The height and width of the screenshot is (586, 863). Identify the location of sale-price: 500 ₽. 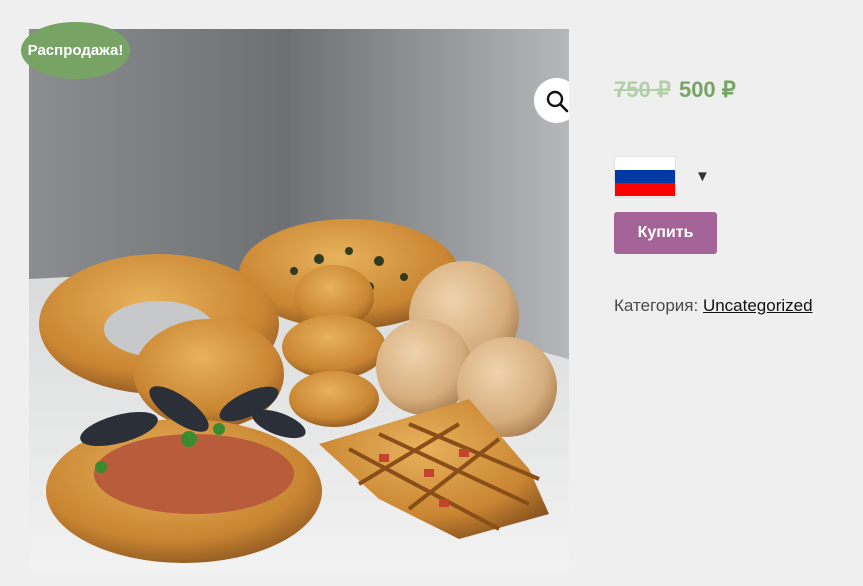
(707, 89).